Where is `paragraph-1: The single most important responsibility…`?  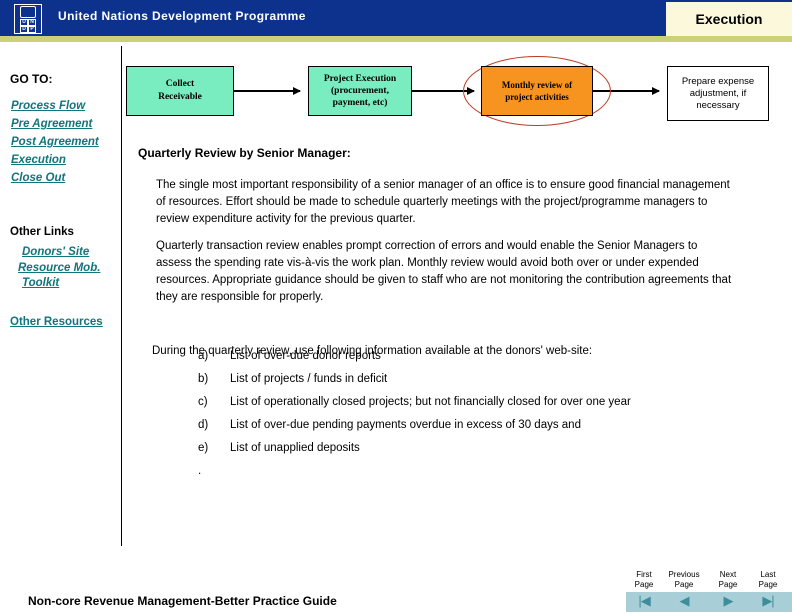 paragraph-1: The single most important responsibility… is located at coordinates (443, 202).